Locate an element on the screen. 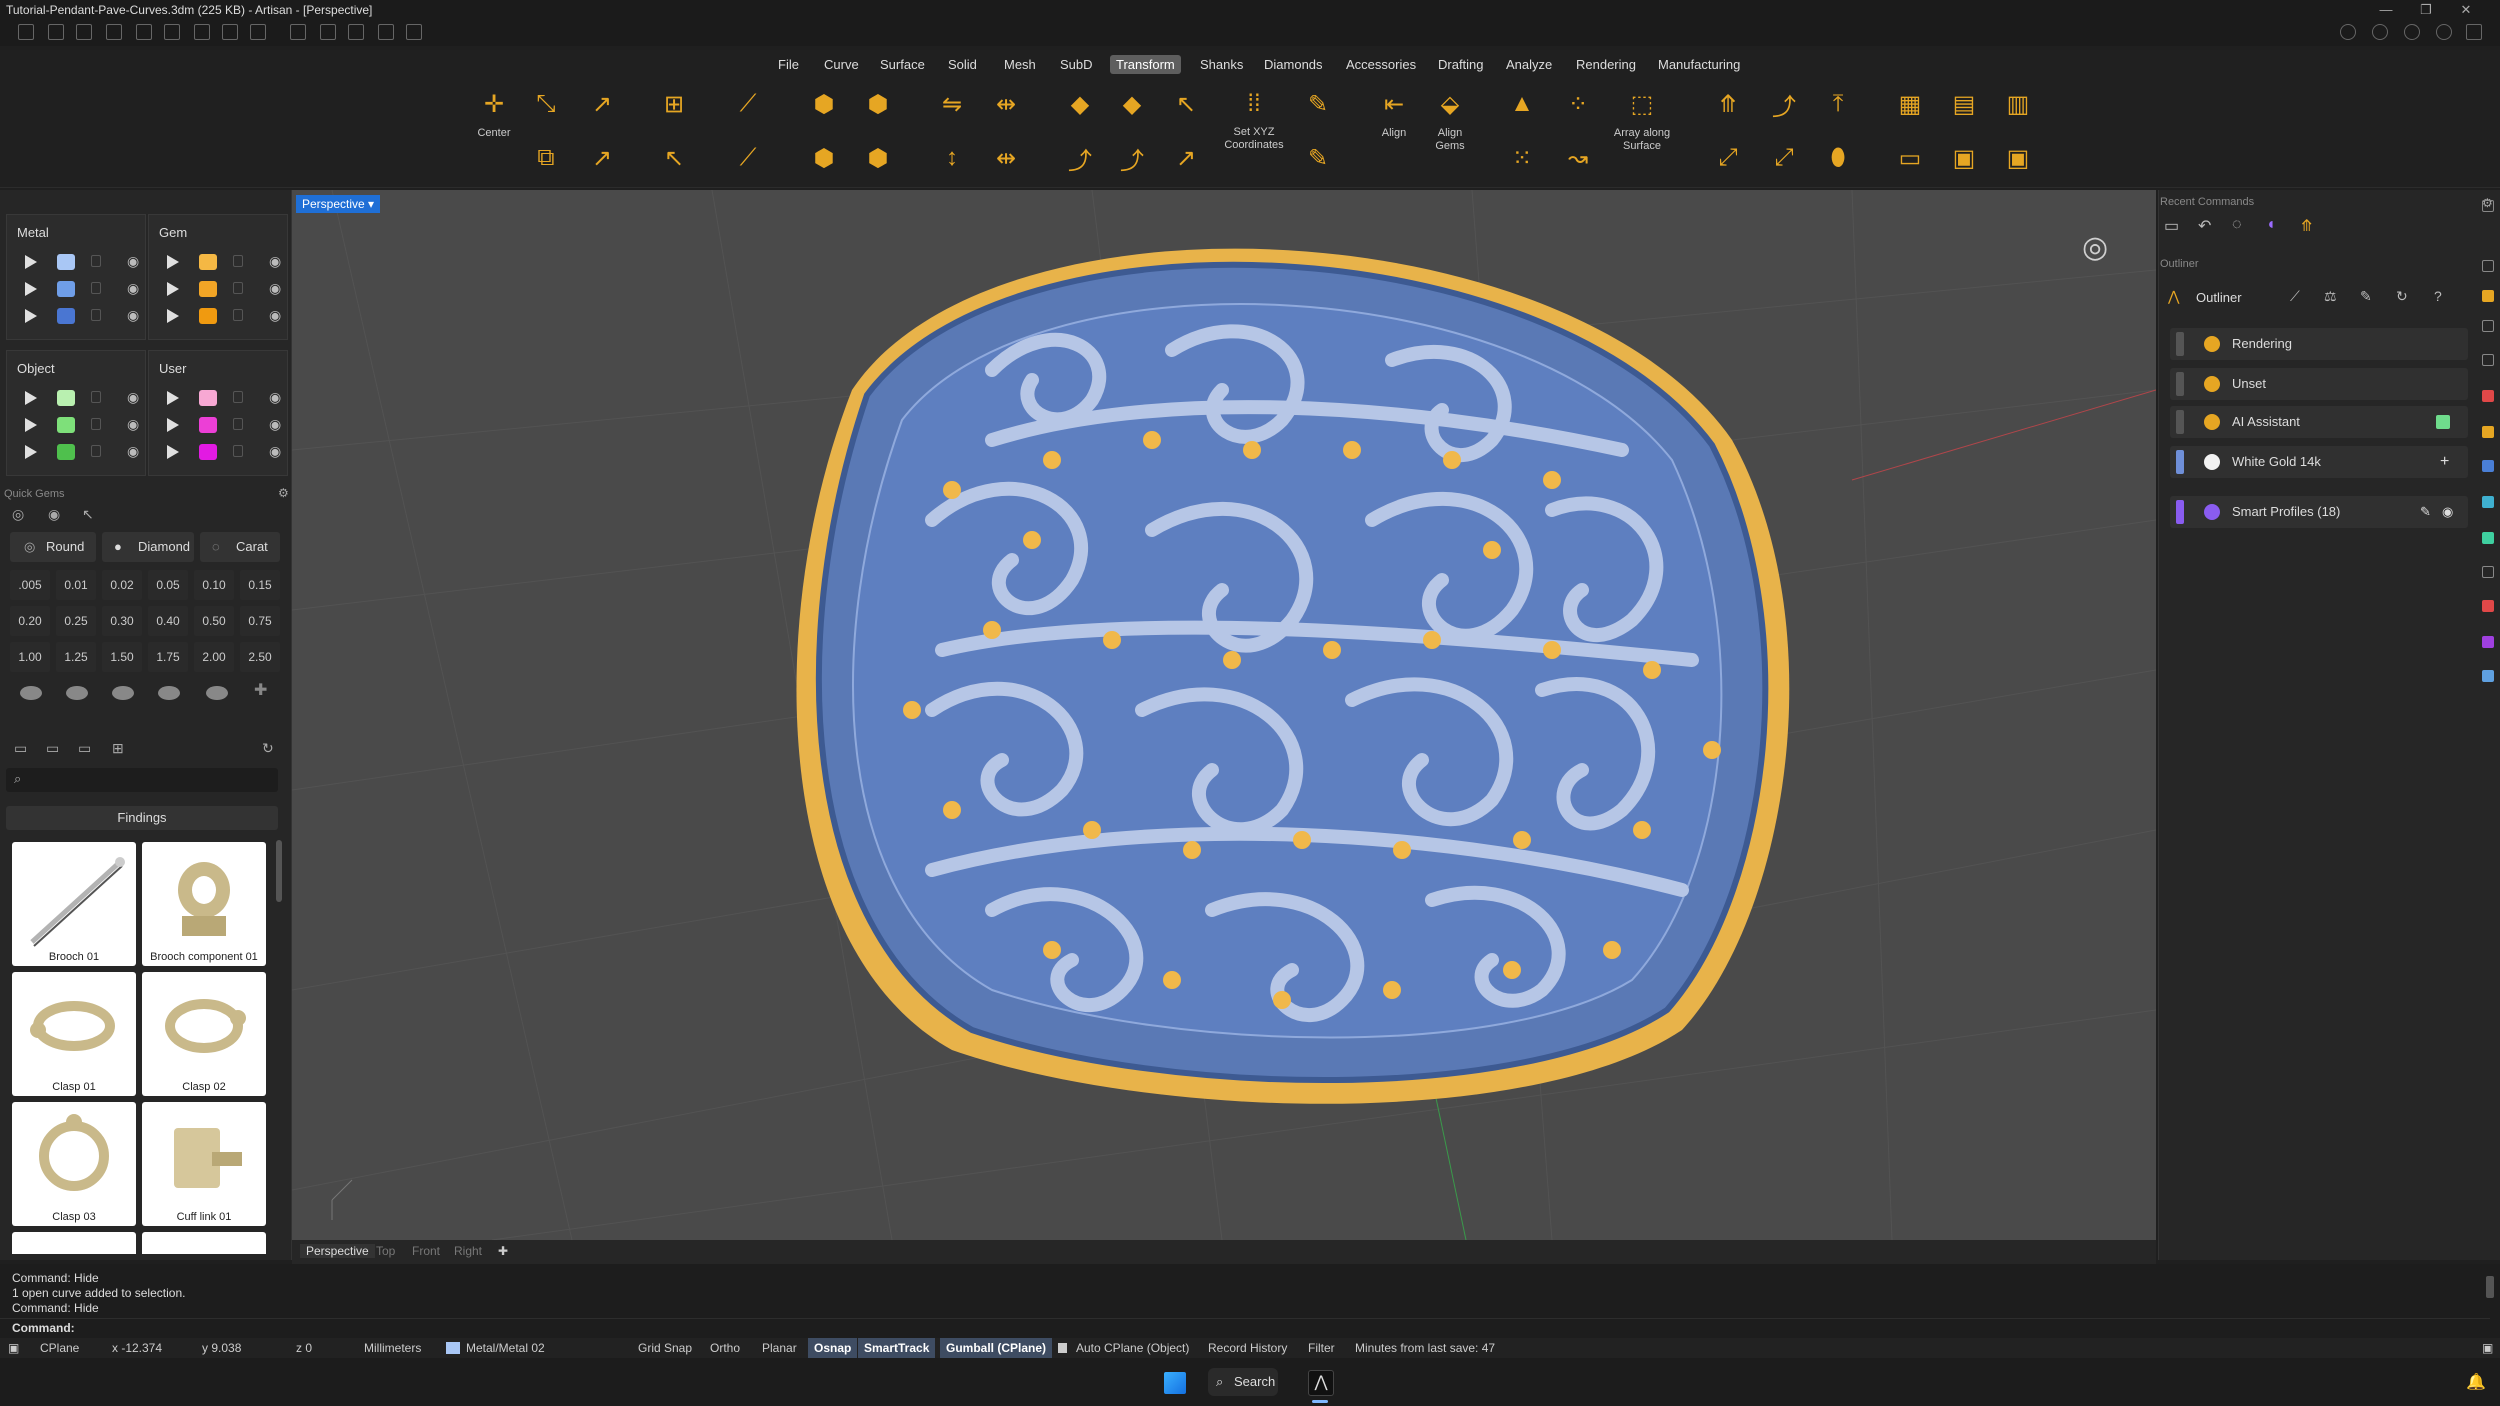  properties-tab-icon is located at coordinates (2488, 360).